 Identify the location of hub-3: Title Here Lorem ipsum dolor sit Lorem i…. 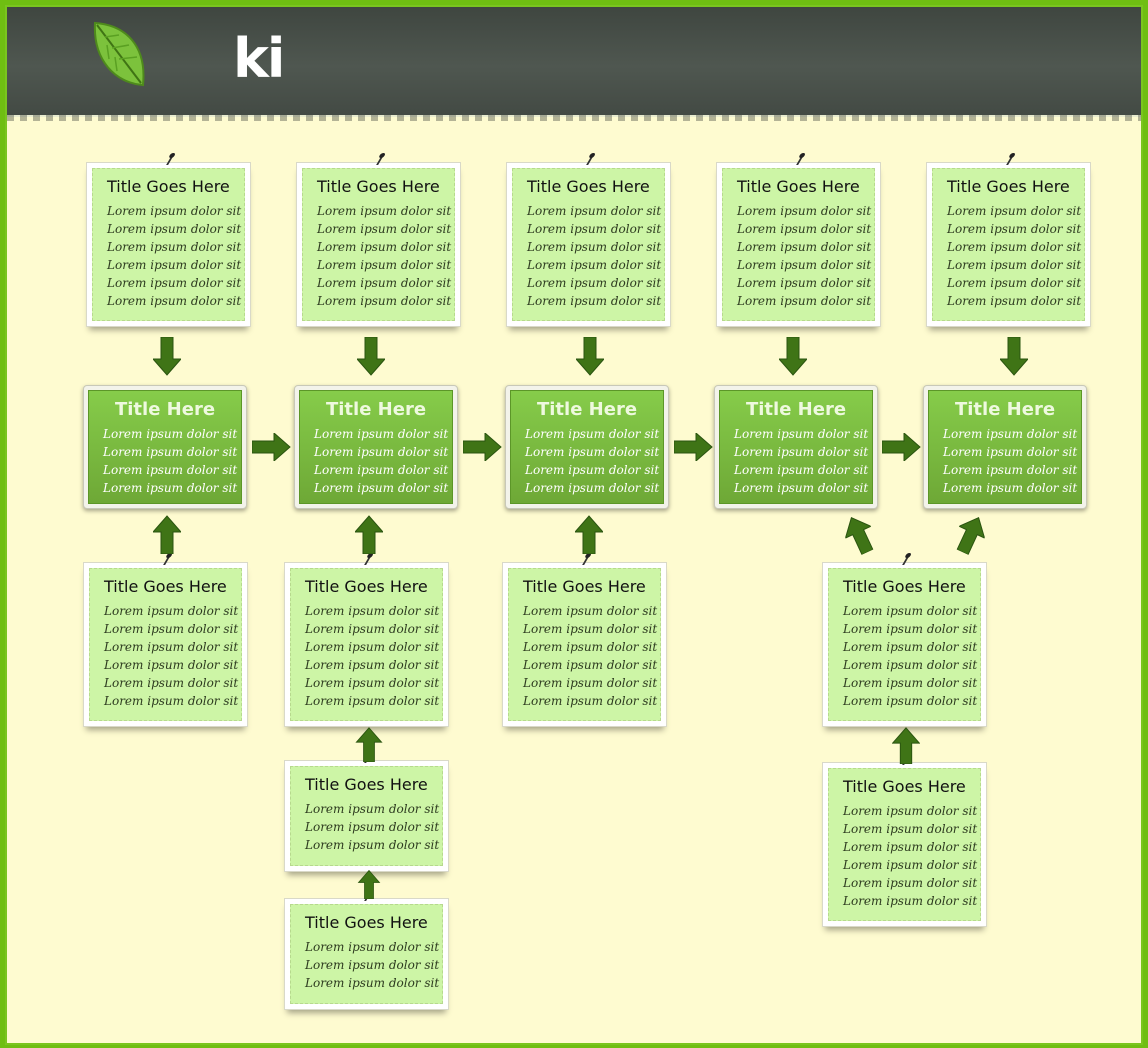
(587, 447).